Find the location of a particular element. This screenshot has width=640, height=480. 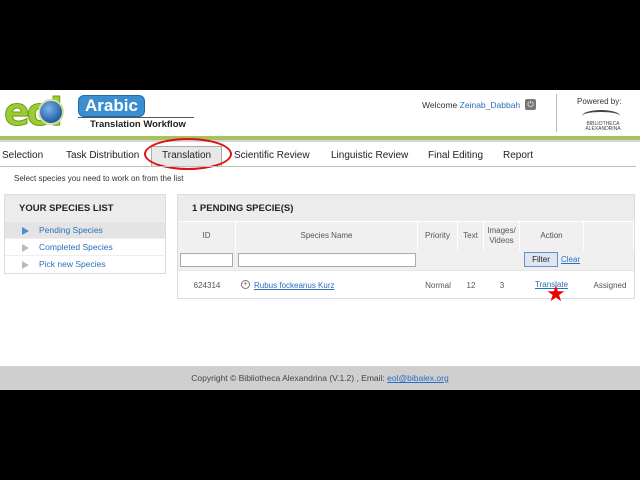

user-name-link: Zeinab_Dabbah is located at coordinates (490, 105).